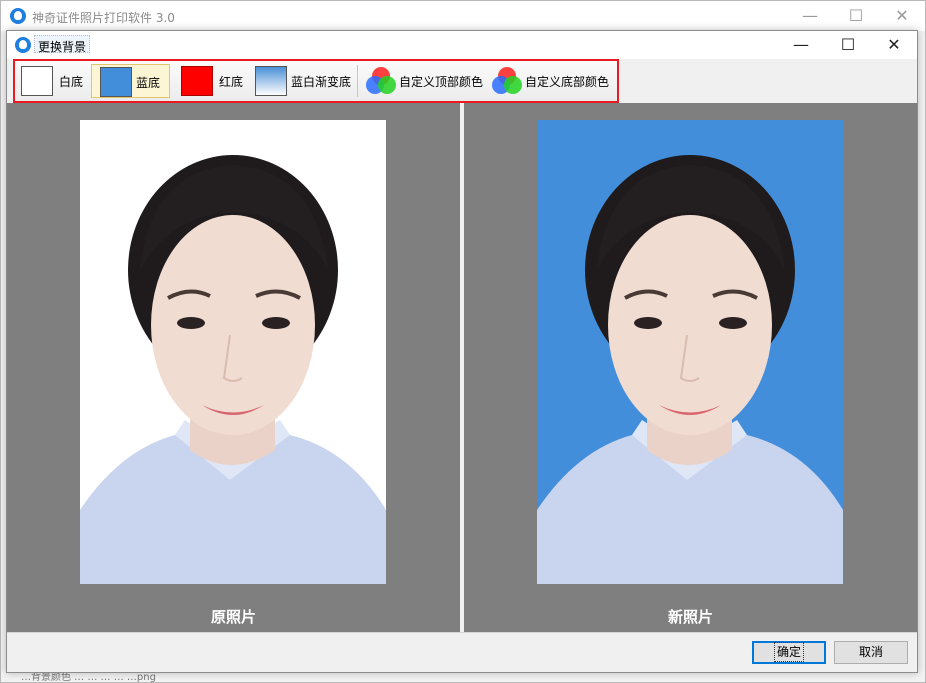  What do you see at coordinates (462, 652) in the screenshot?
I see `dialog-footer: 确定 取消` at bounding box center [462, 652].